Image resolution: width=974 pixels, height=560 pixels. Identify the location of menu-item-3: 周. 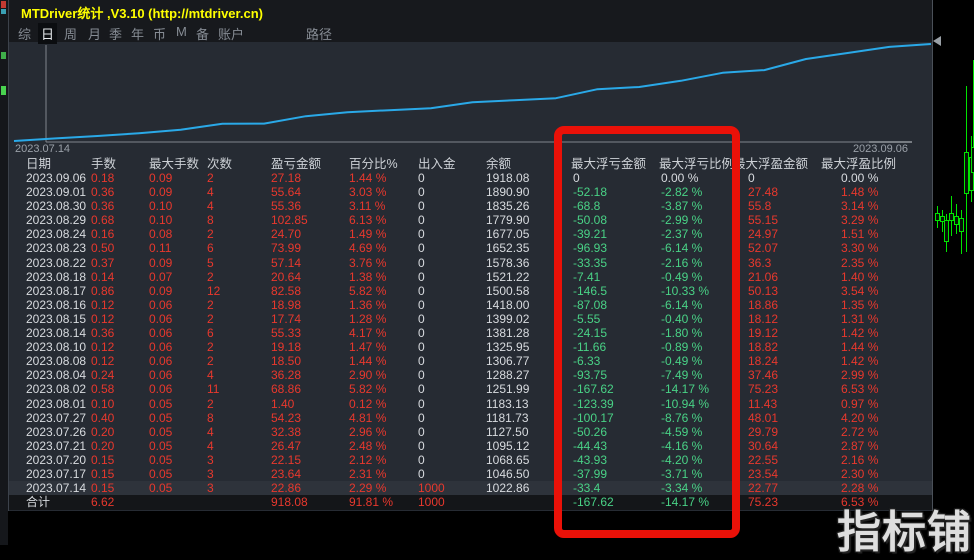
(70, 33).